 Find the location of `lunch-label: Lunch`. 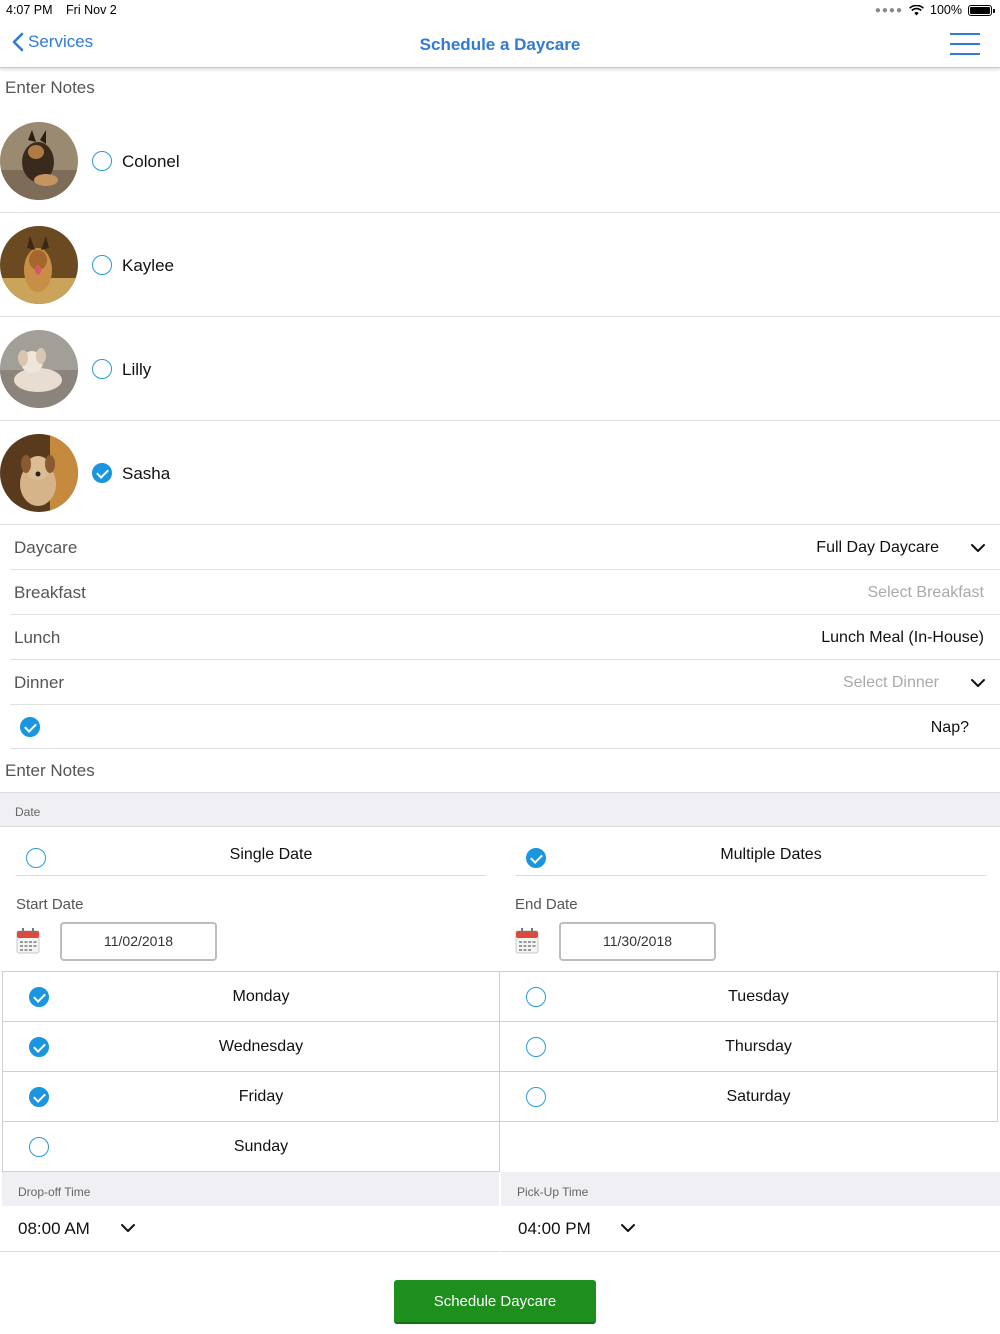

lunch-label: Lunch is located at coordinates (37, 637).